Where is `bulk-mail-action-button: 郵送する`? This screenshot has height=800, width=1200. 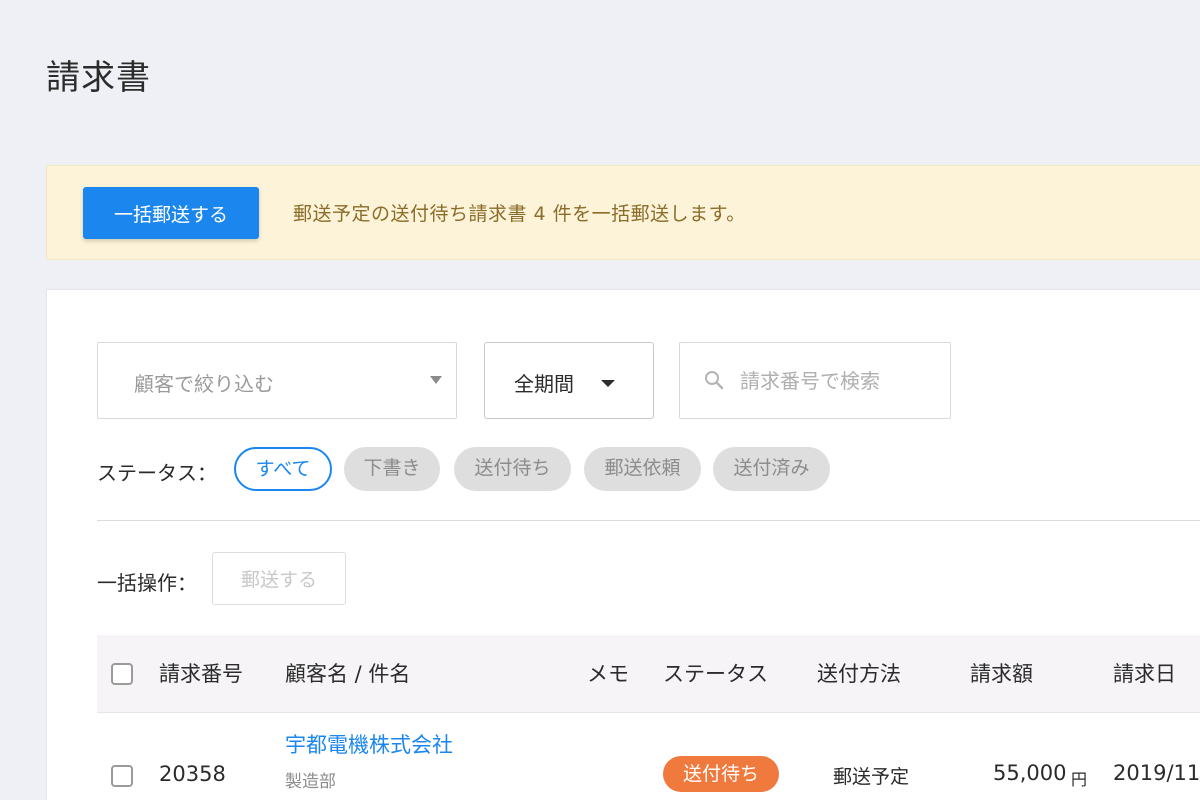 bulk-mail-action-button: 郵送する is located at coordinates (279, 578).